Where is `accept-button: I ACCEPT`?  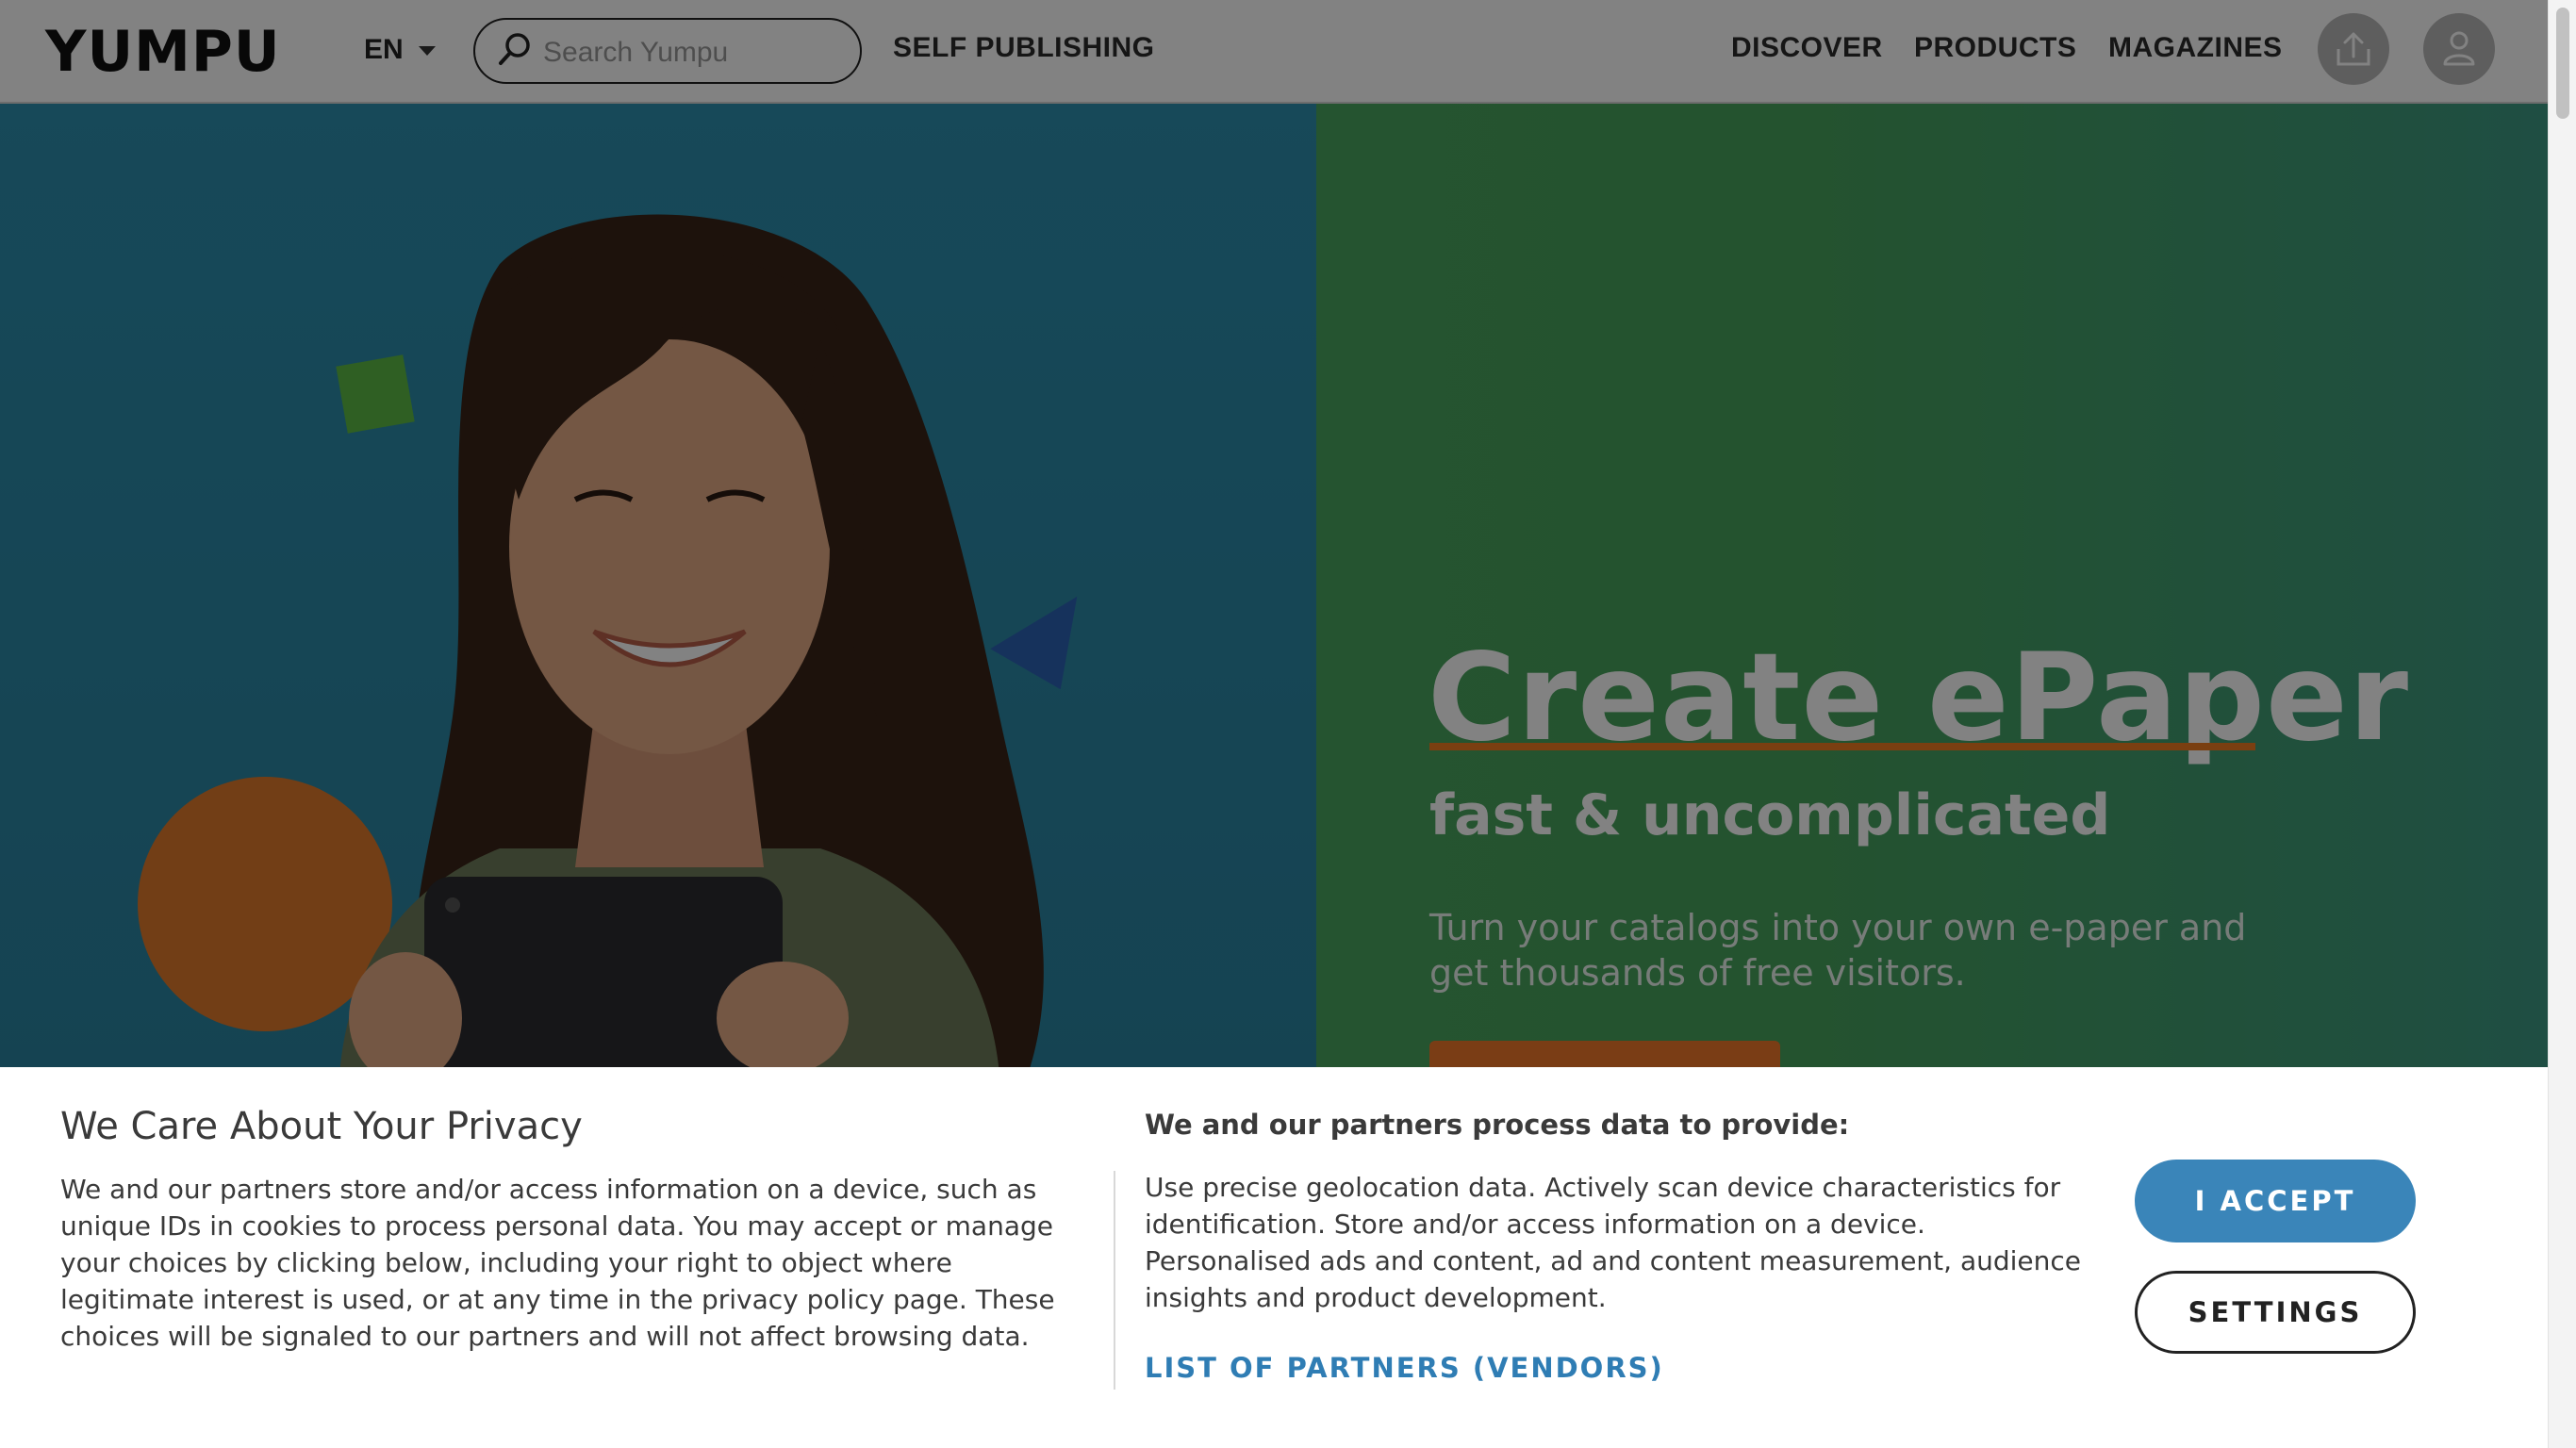
accept-button: I ACCEPT is located at coordinates (2275, 1201).